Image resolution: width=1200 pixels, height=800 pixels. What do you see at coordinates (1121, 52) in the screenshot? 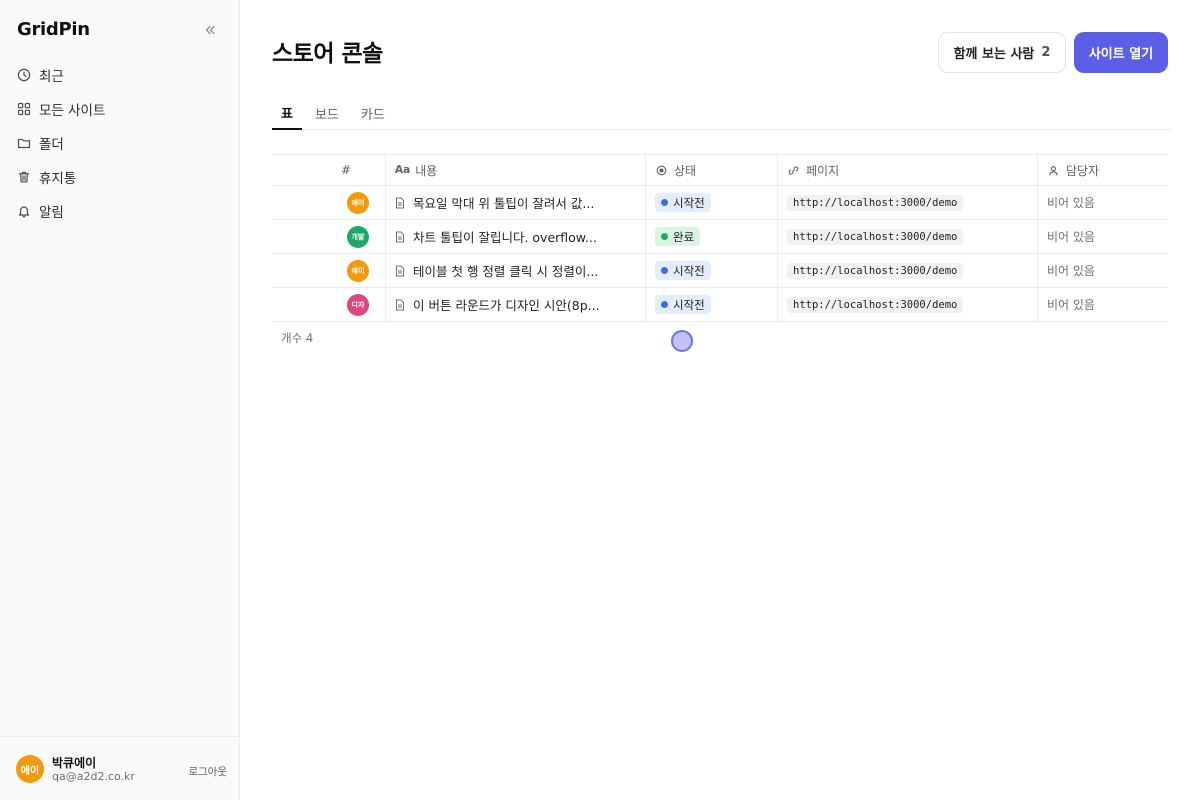
I see `open-site-button: 사이트 열기` at bounding box center [1121, 52].